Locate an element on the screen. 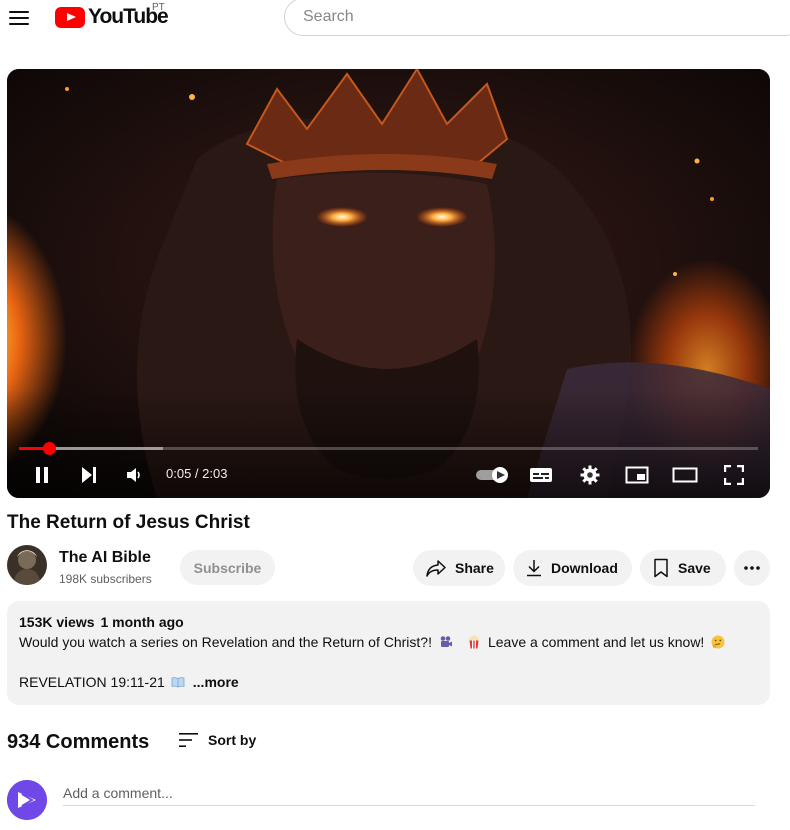 The height and width of the screenshot is (830, 790). pause-button is located at coordinates (42, 475).